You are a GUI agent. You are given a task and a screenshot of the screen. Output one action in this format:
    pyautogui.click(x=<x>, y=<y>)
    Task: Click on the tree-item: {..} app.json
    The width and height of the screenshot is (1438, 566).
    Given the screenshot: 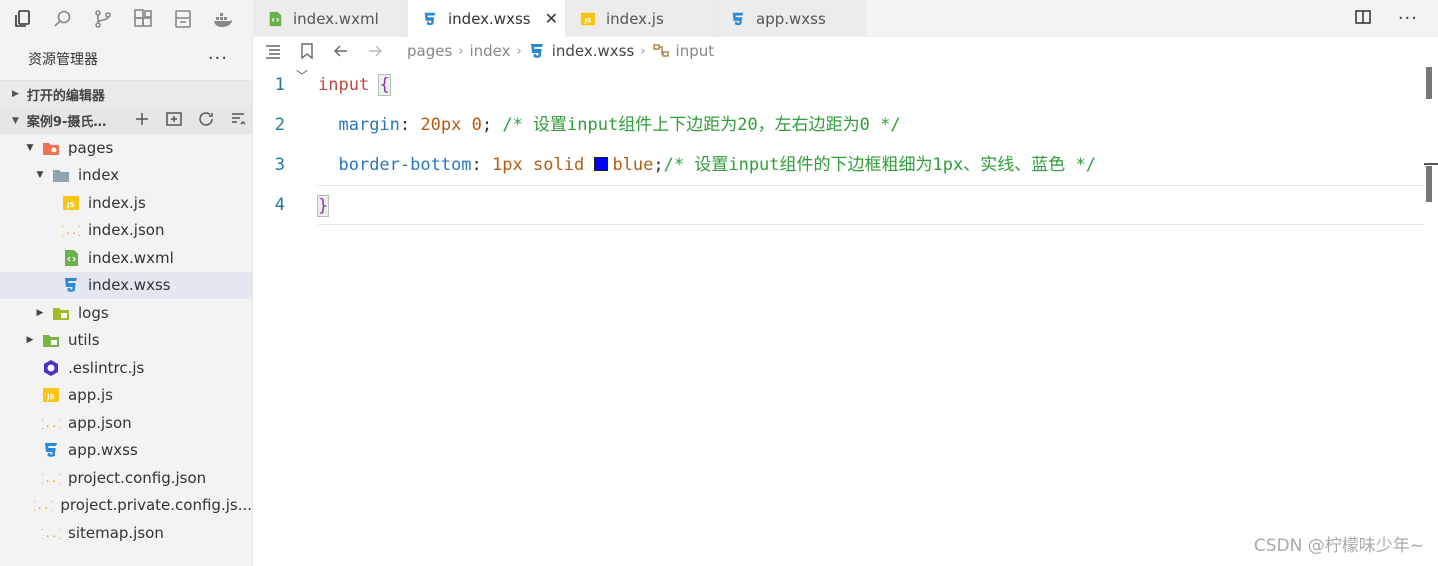 What is the action you would take?
    pyautogui.click(x=126, y=423)
    